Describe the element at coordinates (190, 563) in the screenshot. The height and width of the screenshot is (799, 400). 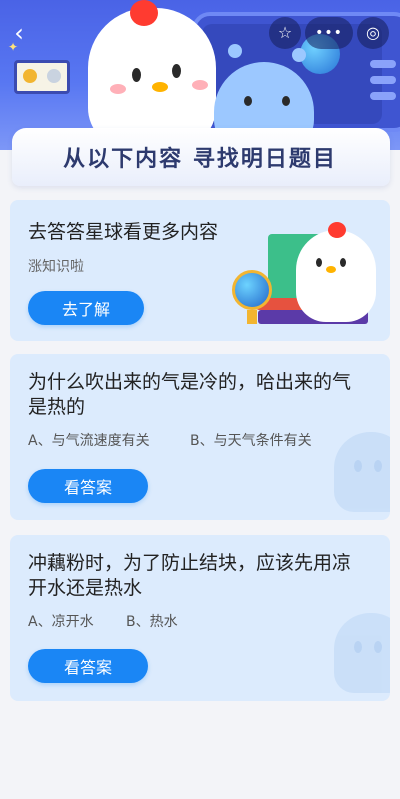
I see `question-title-line: 冲藕粉时，为了防止结块，应该先用凉` at that location.